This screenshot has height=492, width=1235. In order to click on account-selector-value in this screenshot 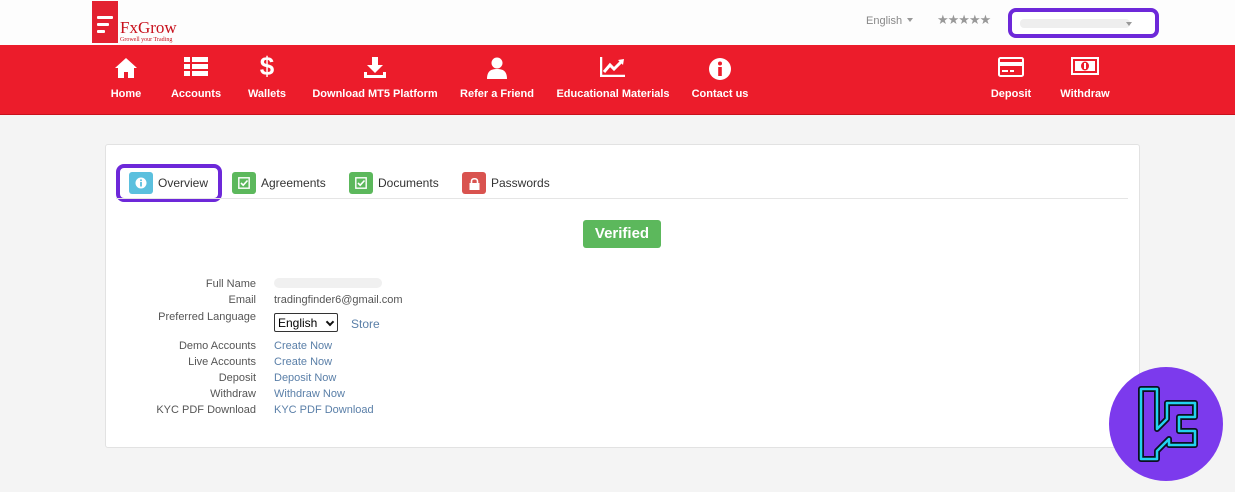, I will do `click(1075, 23)`.